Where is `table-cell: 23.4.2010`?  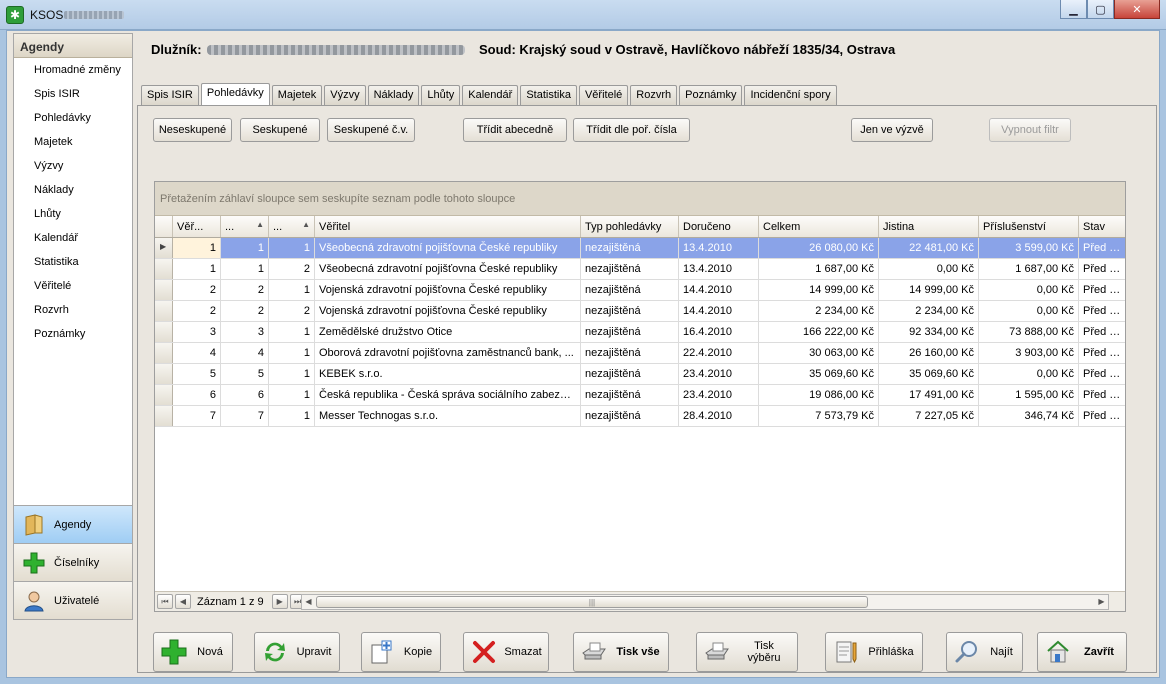
table-cell: 23.4.2010 is located at coordinates (719, 374).